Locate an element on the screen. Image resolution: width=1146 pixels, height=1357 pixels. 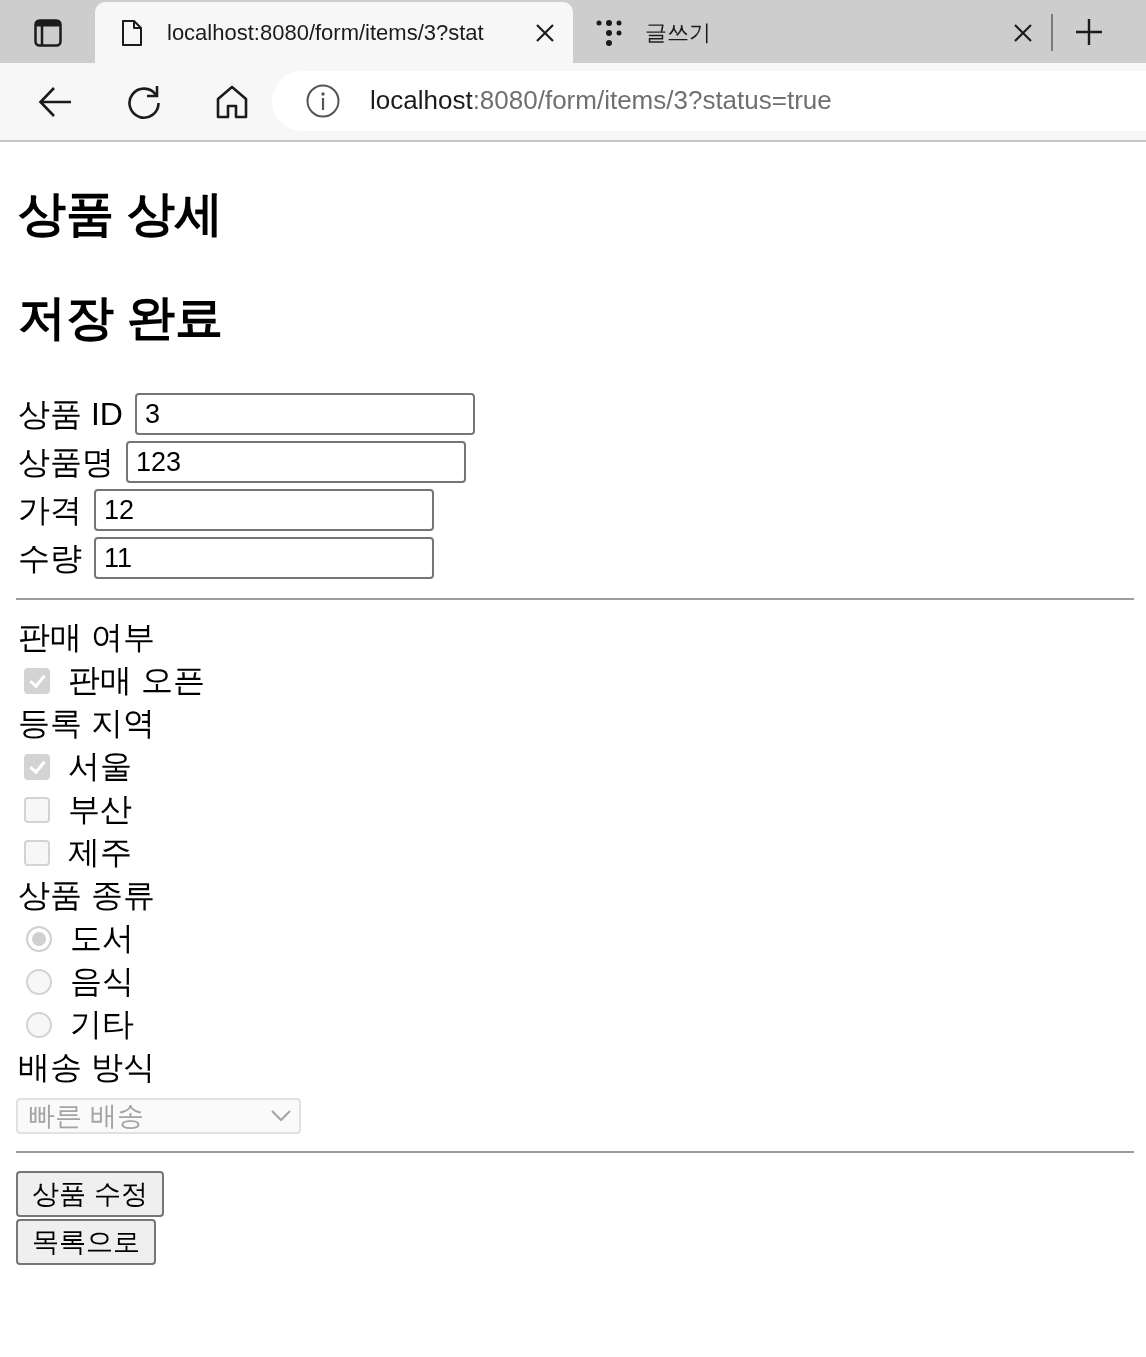
radio-label: 음식 is located at coordinates (102, 981).